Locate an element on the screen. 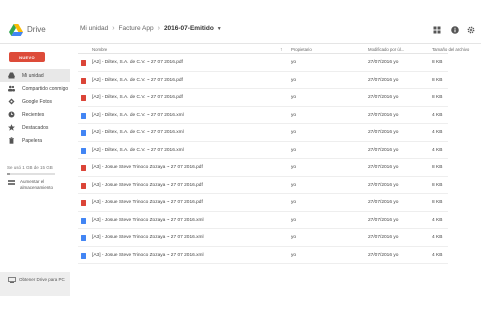 The image size is (481, 320). sidebar-item-photos: Google Fotos is located at coordinates (35, 101).